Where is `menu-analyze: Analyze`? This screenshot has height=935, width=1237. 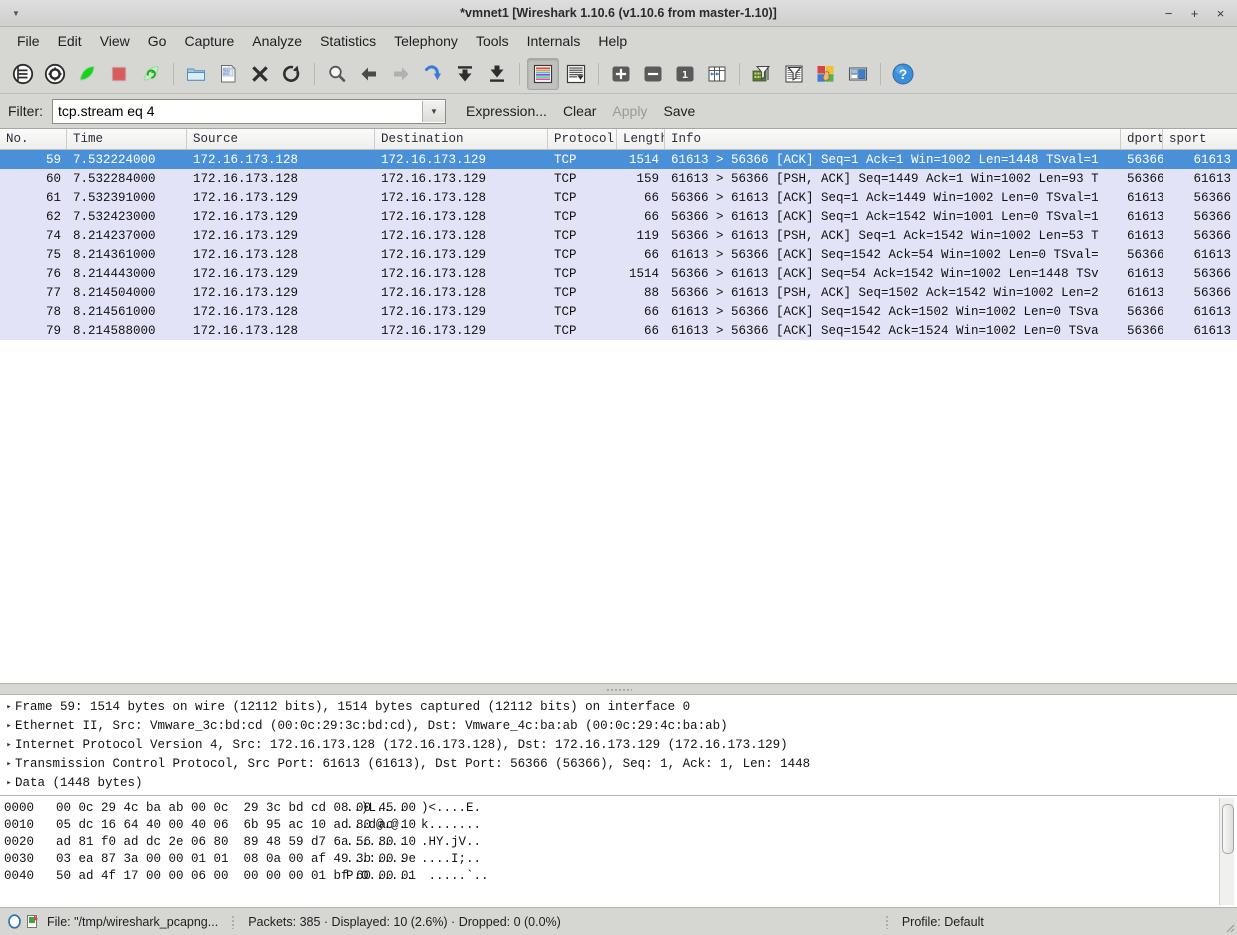
menu-analyze: Analyze is located at coordinates (277, 41).